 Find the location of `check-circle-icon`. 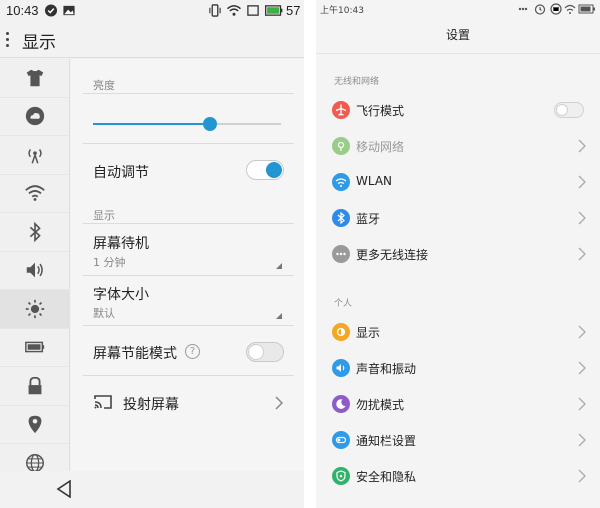

check-circle-icon is located at coordinates (51, 10).